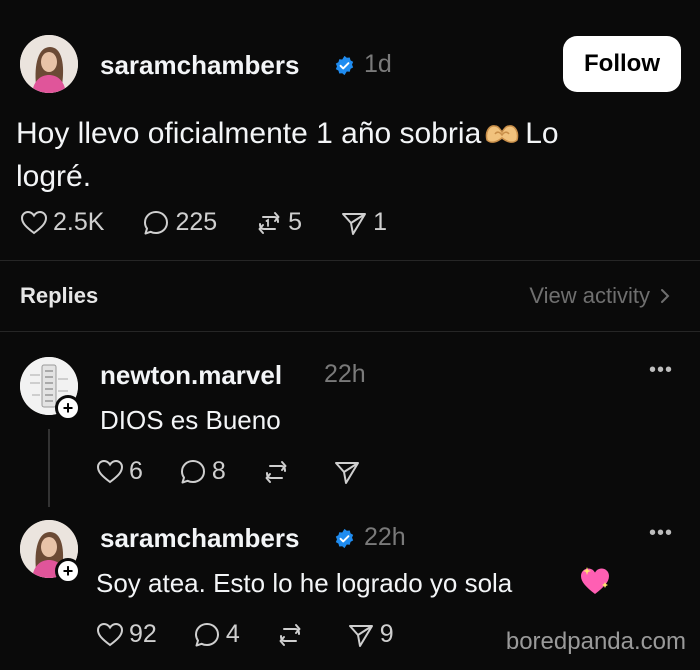 This screenshot has height=670, width=700. I want to click on share-button, so click(349, 472).